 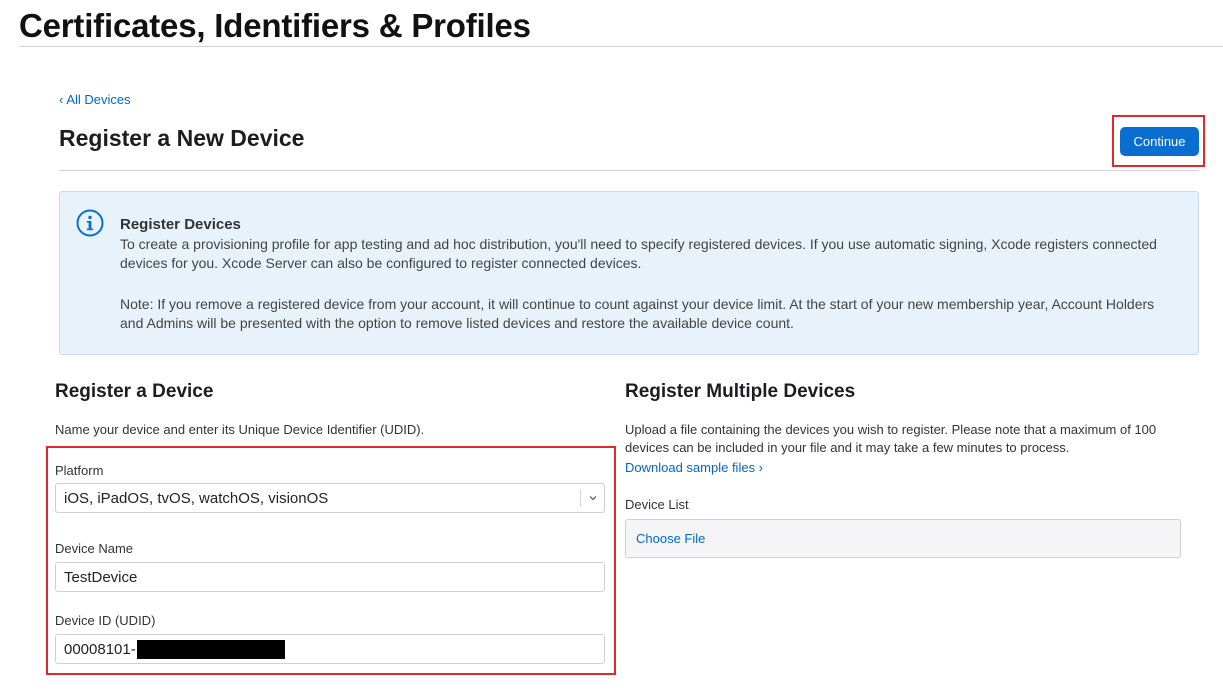 I want to click on select-divider, so click(x=580, y=498).